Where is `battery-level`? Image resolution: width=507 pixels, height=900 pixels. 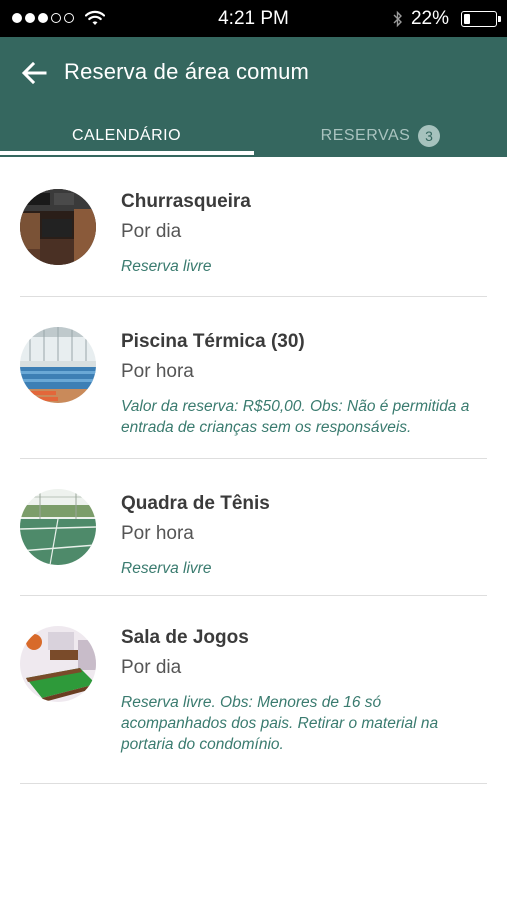 battery-level is located at coordinates (467, 19).